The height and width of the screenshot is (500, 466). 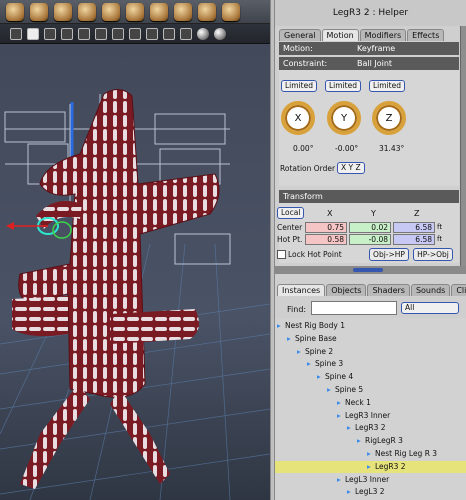 What do you see at coordinates (169, 33) in the screenshot?
I see `texture-preview-icon` at bounding box center [169, 33].